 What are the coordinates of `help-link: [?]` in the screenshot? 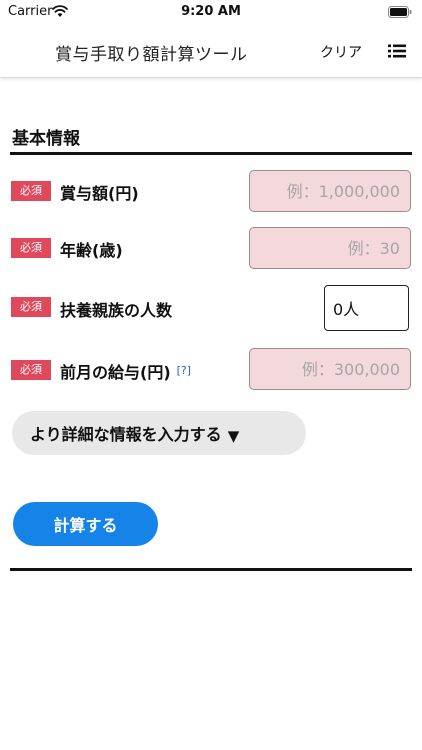 It's located at (184, 370).